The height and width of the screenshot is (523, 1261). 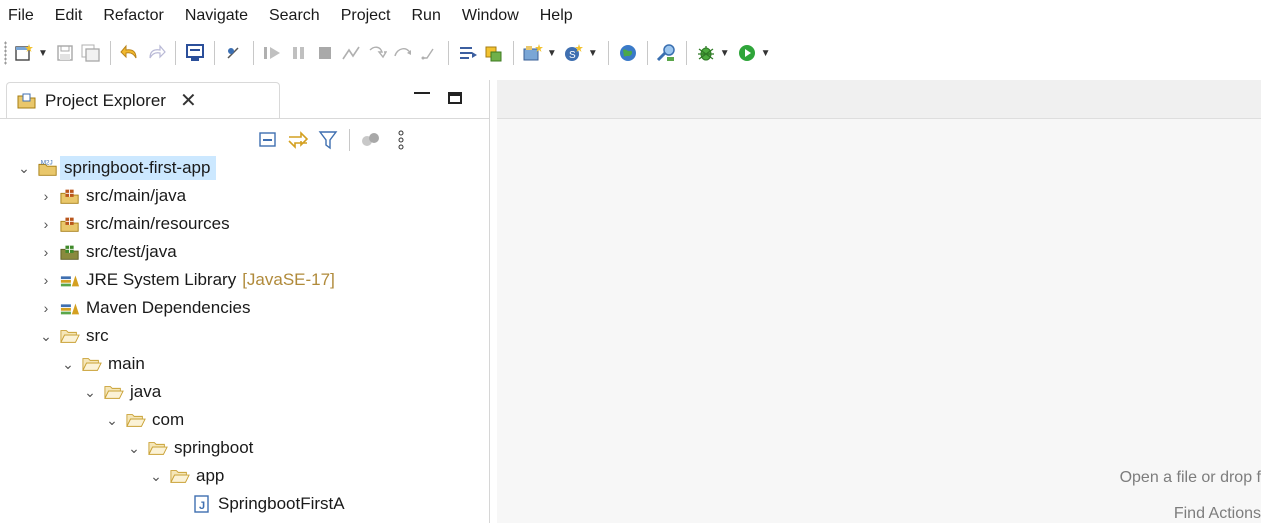 What do you see at coordinates (22, 16) in the screenshot?
I see `menu-file: File` at bounding box center [22, 16].